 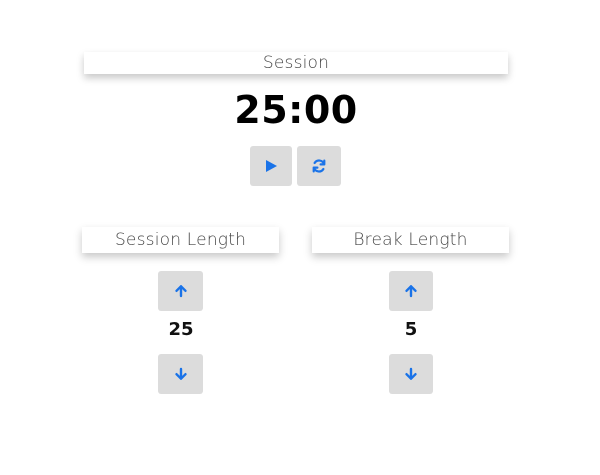 I want to click on session-decrement-button, so click(x=180, y=374).